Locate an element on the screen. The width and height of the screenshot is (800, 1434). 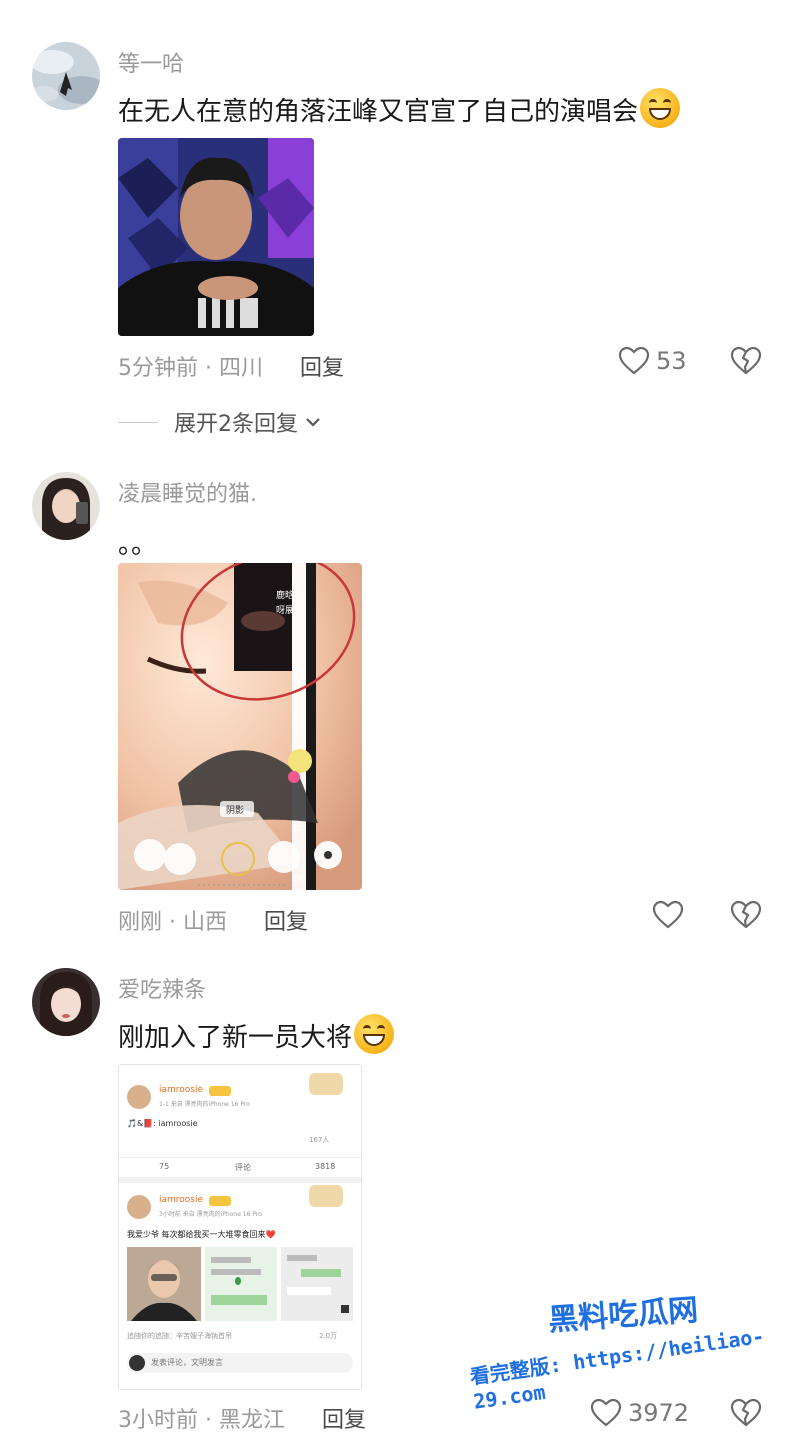
expand-replies-button: 展开2条回复 is located at coordinates (221, 422).